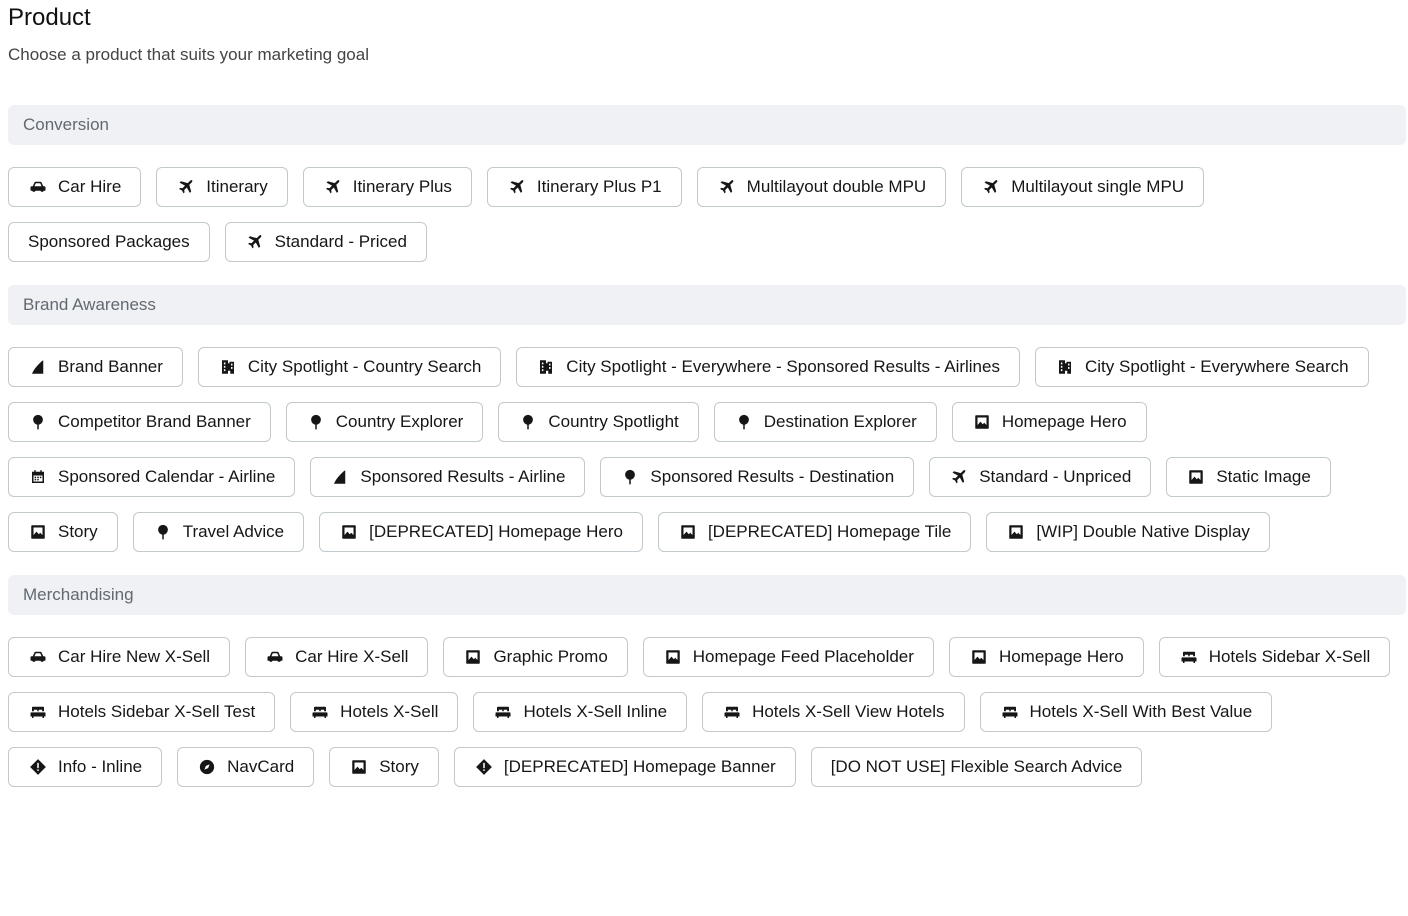 Image resolution: width=1408 pixels, height=916 pixels. I want to click on product-chip-car-hire-x-sell: Car Hire X-Sell, so click(337, 657).